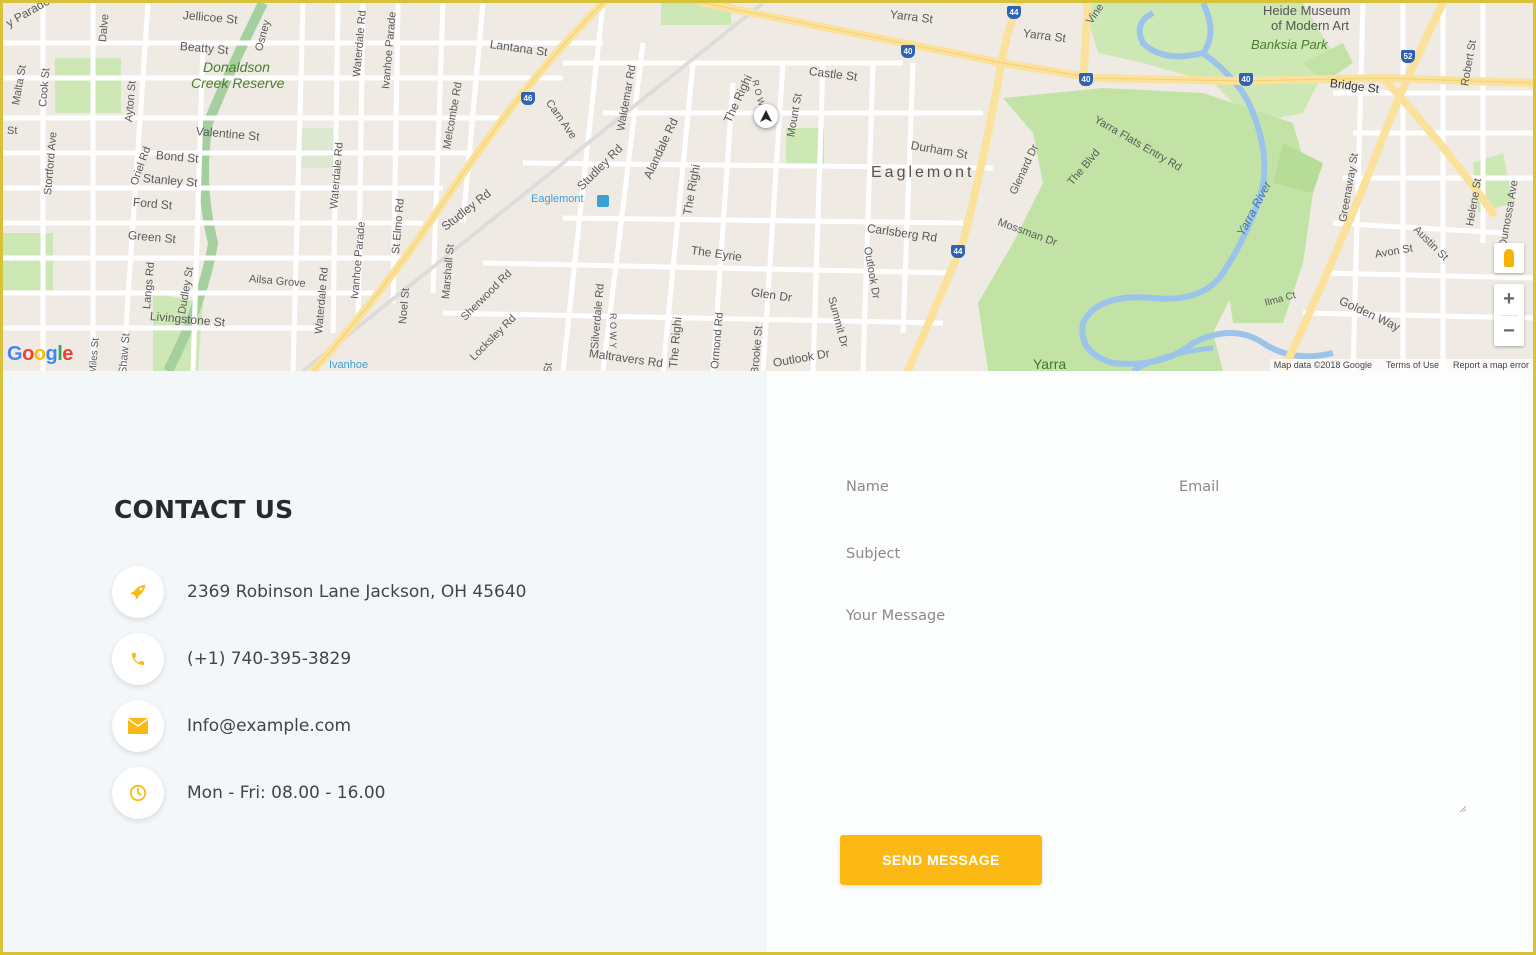 This screenshot has height=955, width=1536. Describe the element at coordinates (236, 67) in the screenshot. I see `map-label-park: Donaldson` at that location.